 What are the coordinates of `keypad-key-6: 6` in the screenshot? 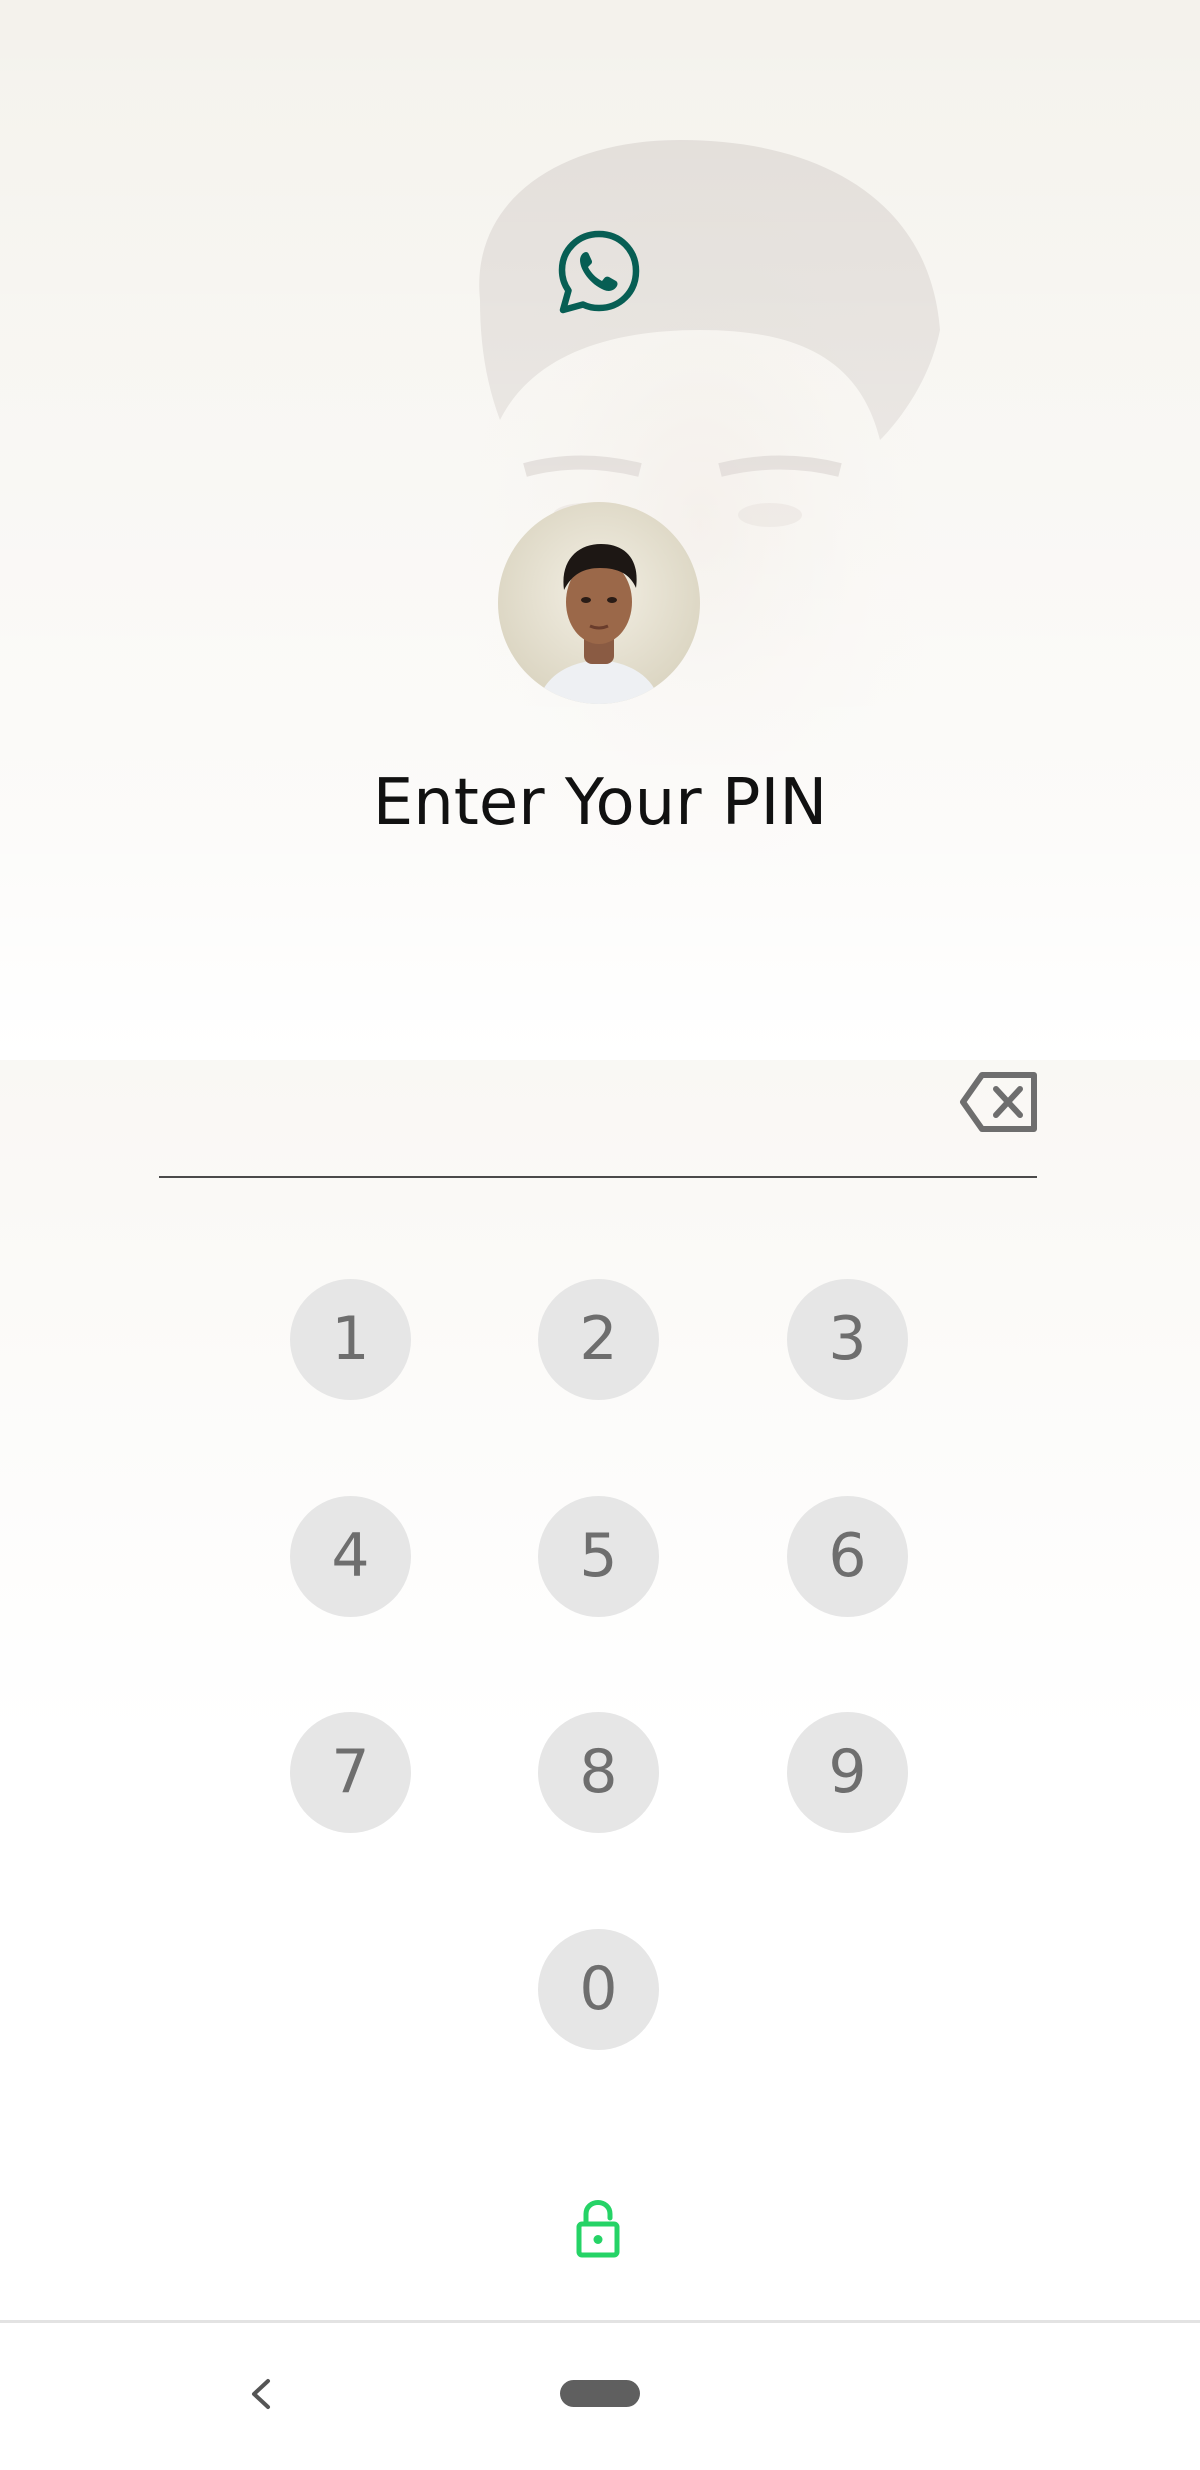 It's located at (847, 1556).